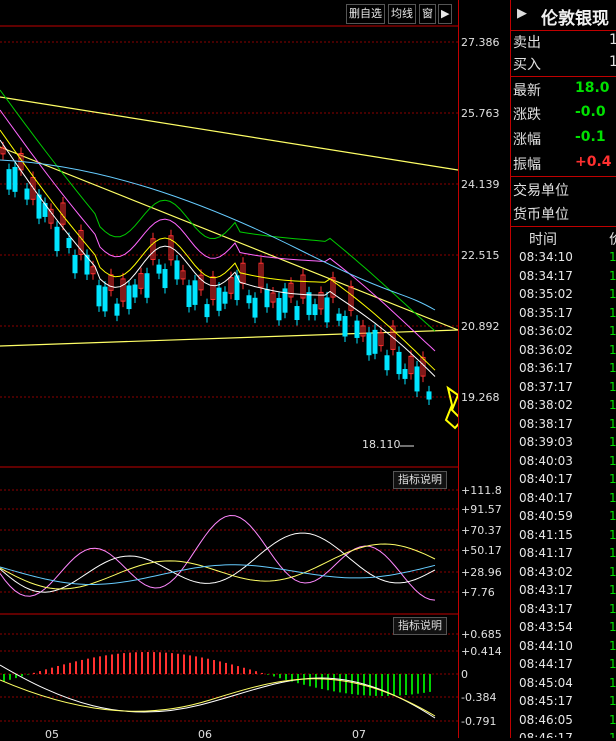  Describe the element at coordinates (481, 550) in the screenshot. I see `ind1-axis-label: +50.17` at that location.